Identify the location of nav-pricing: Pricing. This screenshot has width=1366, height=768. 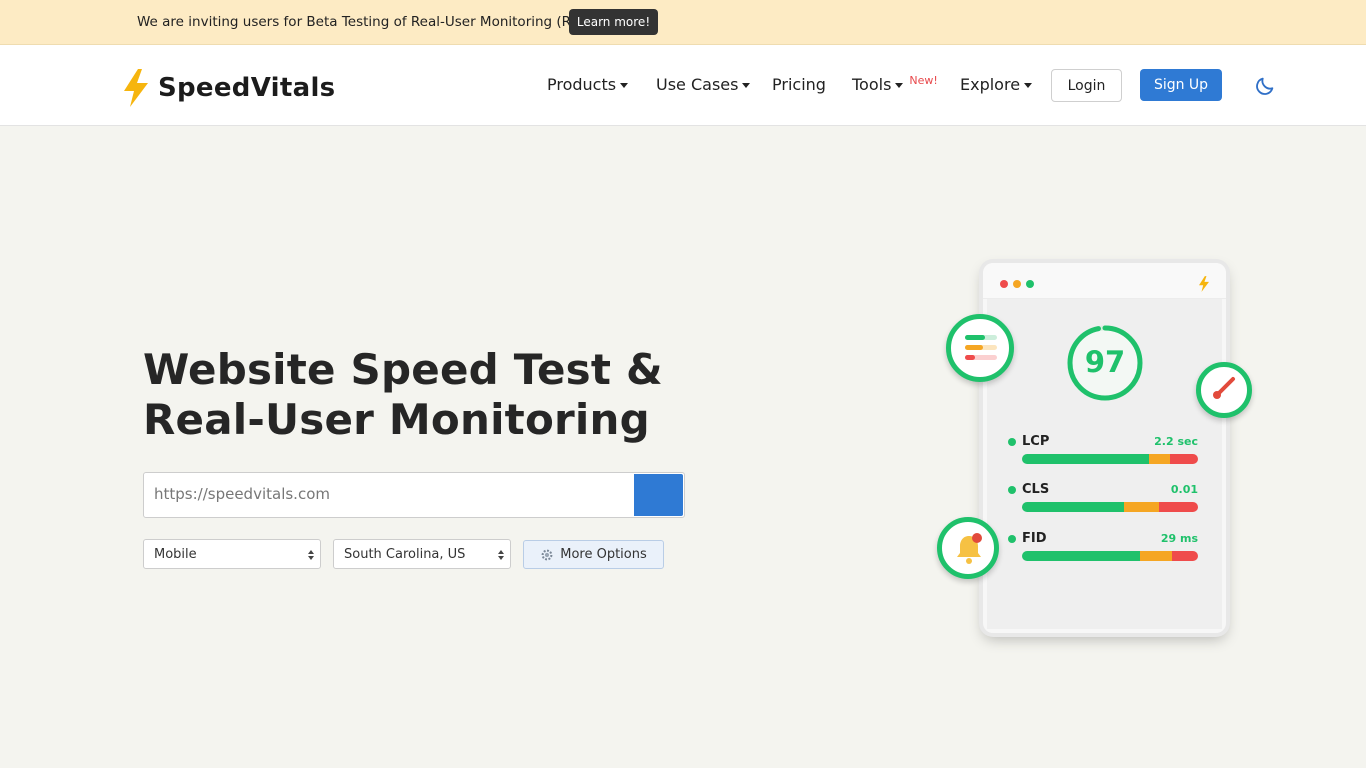
(799, 84).